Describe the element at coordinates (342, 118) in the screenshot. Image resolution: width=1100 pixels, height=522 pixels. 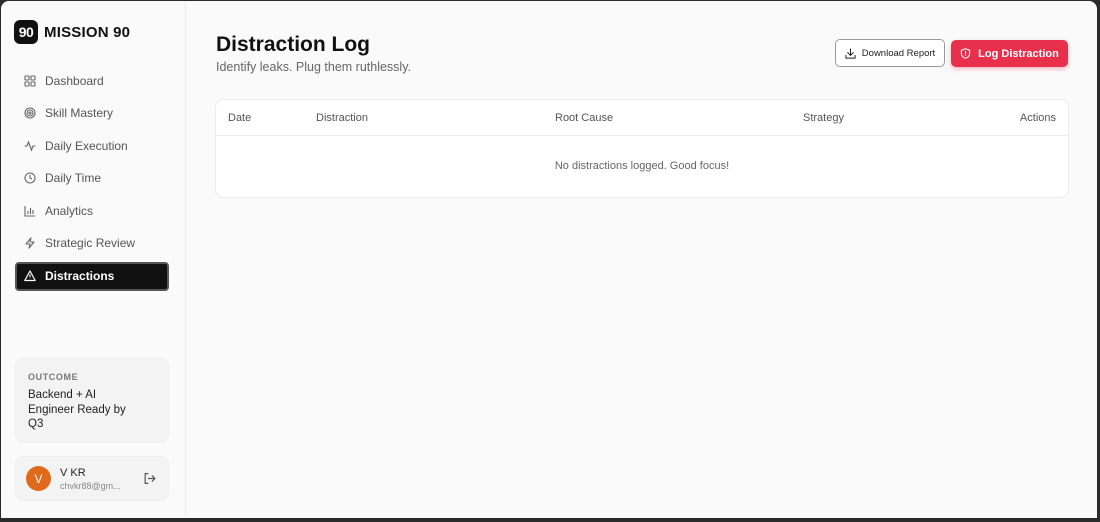
I see `column-header-distraction: Distraction` at that location.